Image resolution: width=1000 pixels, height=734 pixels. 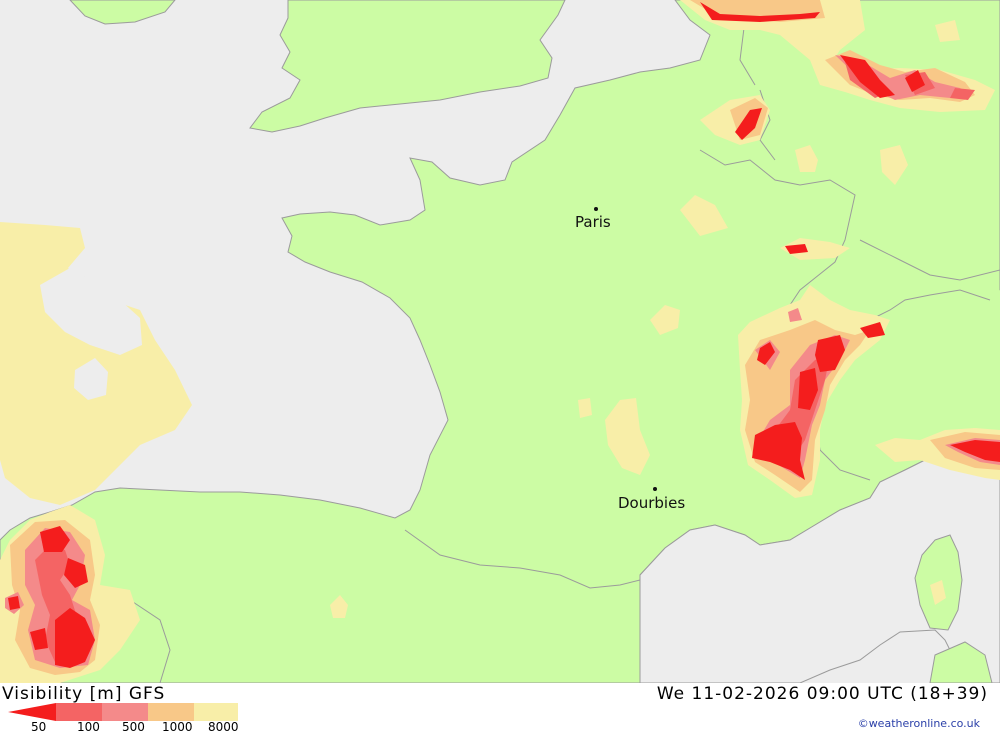 What do you see at coordinates (223, 727) in the screenshot?
I see `legend-label-8000: 8000` at bounding box center [223, 727].